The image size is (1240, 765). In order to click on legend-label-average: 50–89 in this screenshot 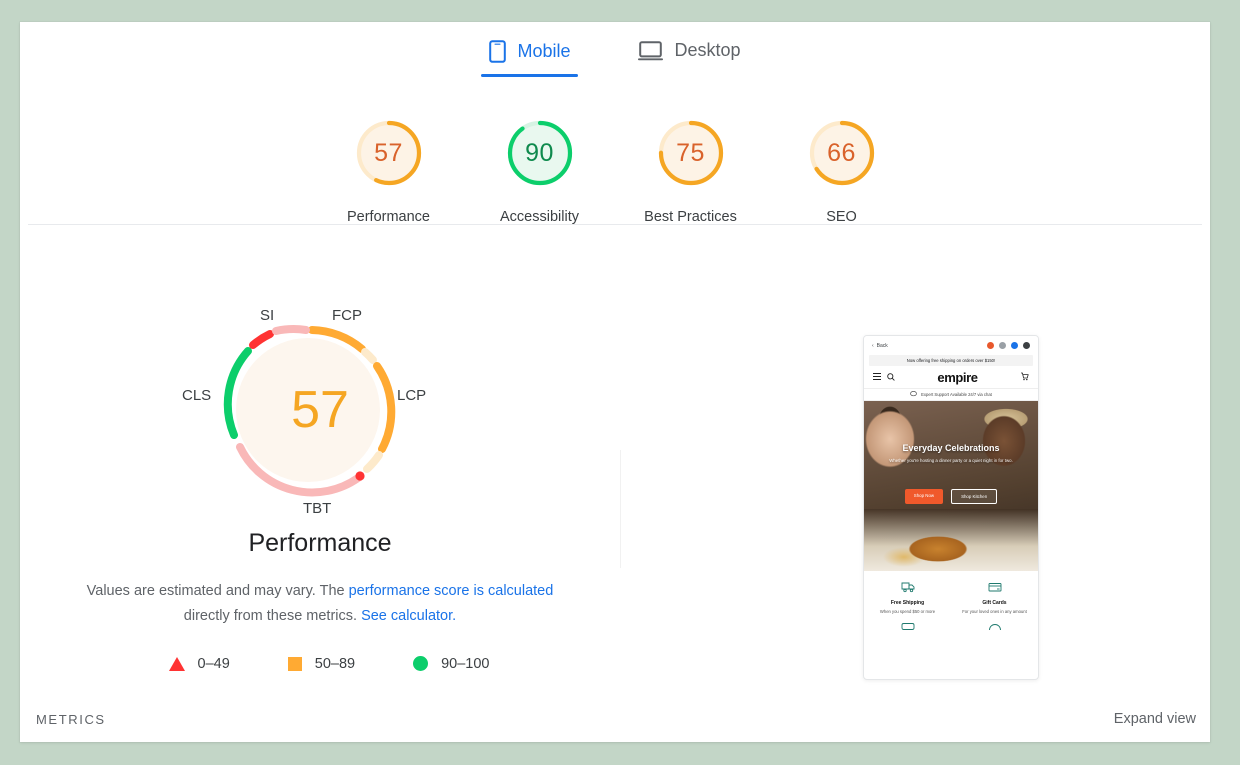, I will do `click(335, 663)`.